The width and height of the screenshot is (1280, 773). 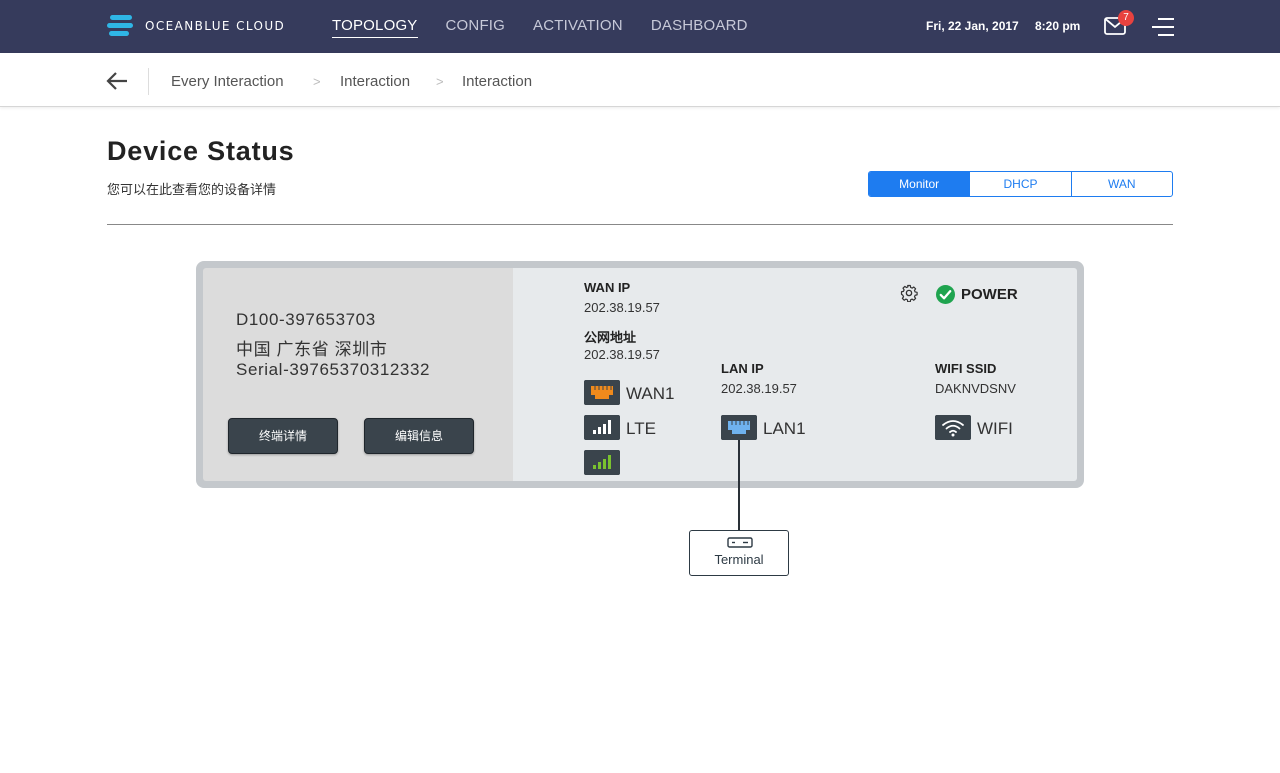 I want to click on terminal-node: Terminal, so click(x=739, y=553).